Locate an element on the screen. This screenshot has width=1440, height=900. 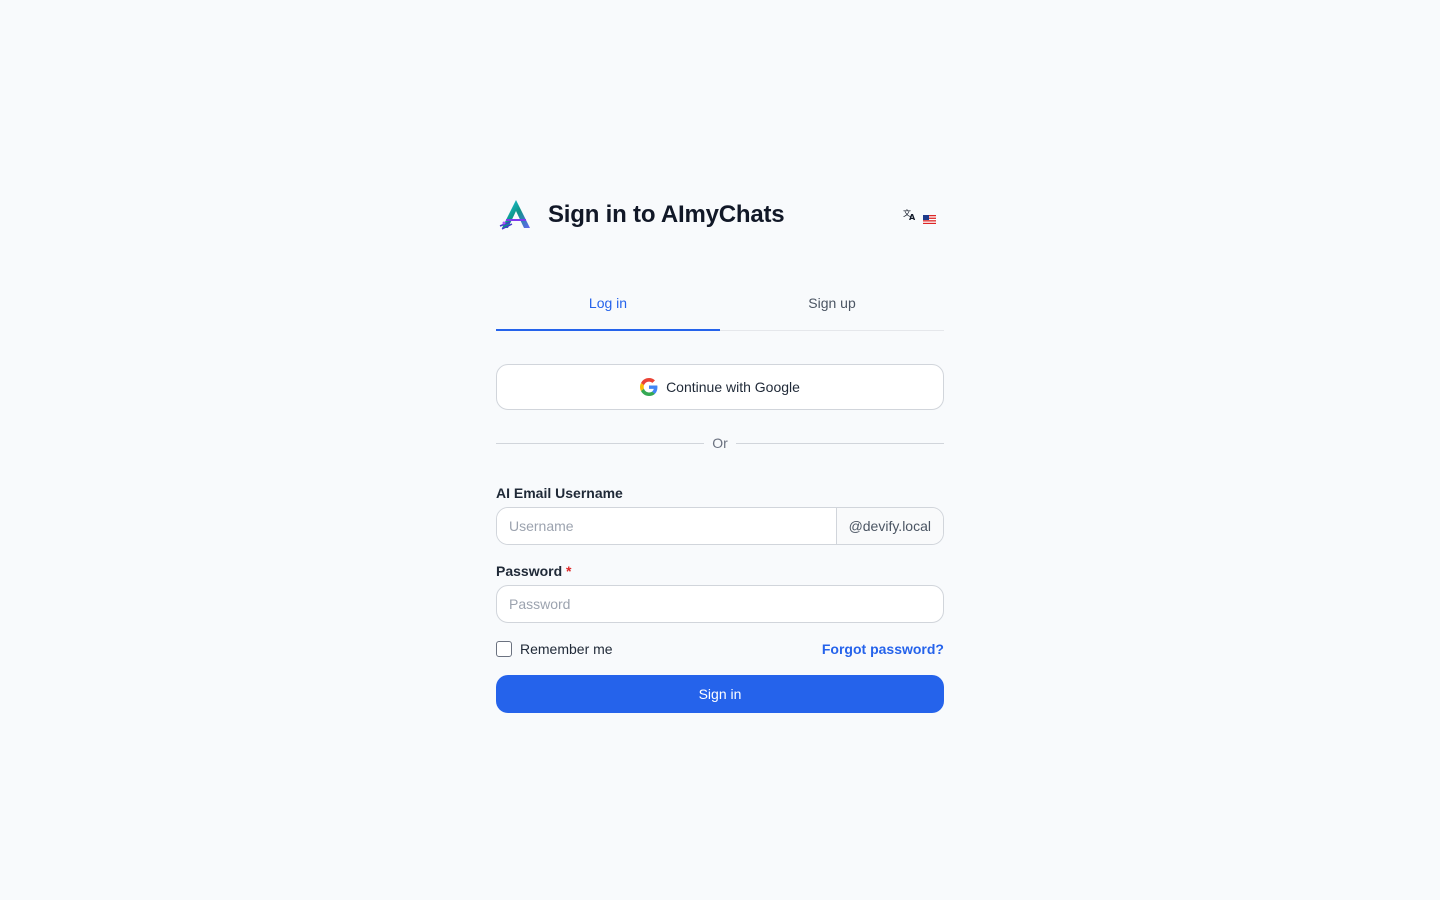
google-button-label: Continue with Google is located at coordinates (733, 387).